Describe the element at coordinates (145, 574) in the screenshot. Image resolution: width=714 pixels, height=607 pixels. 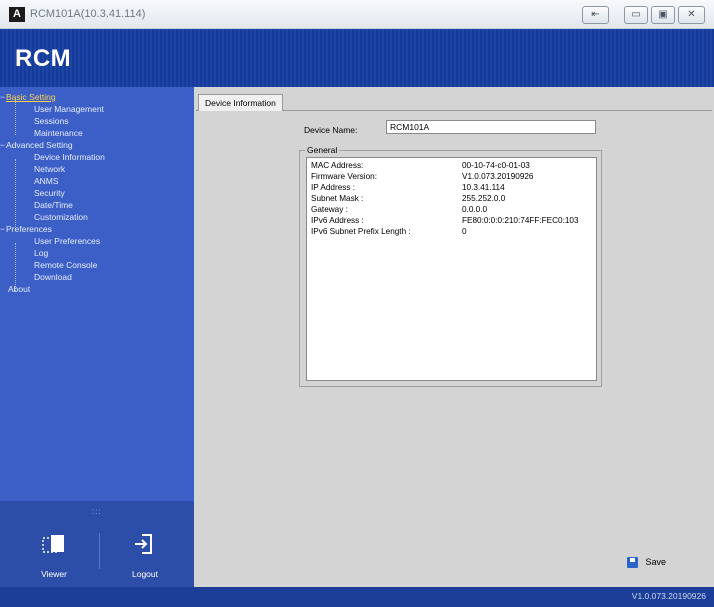
I see `logout-label: Logout` at that location.